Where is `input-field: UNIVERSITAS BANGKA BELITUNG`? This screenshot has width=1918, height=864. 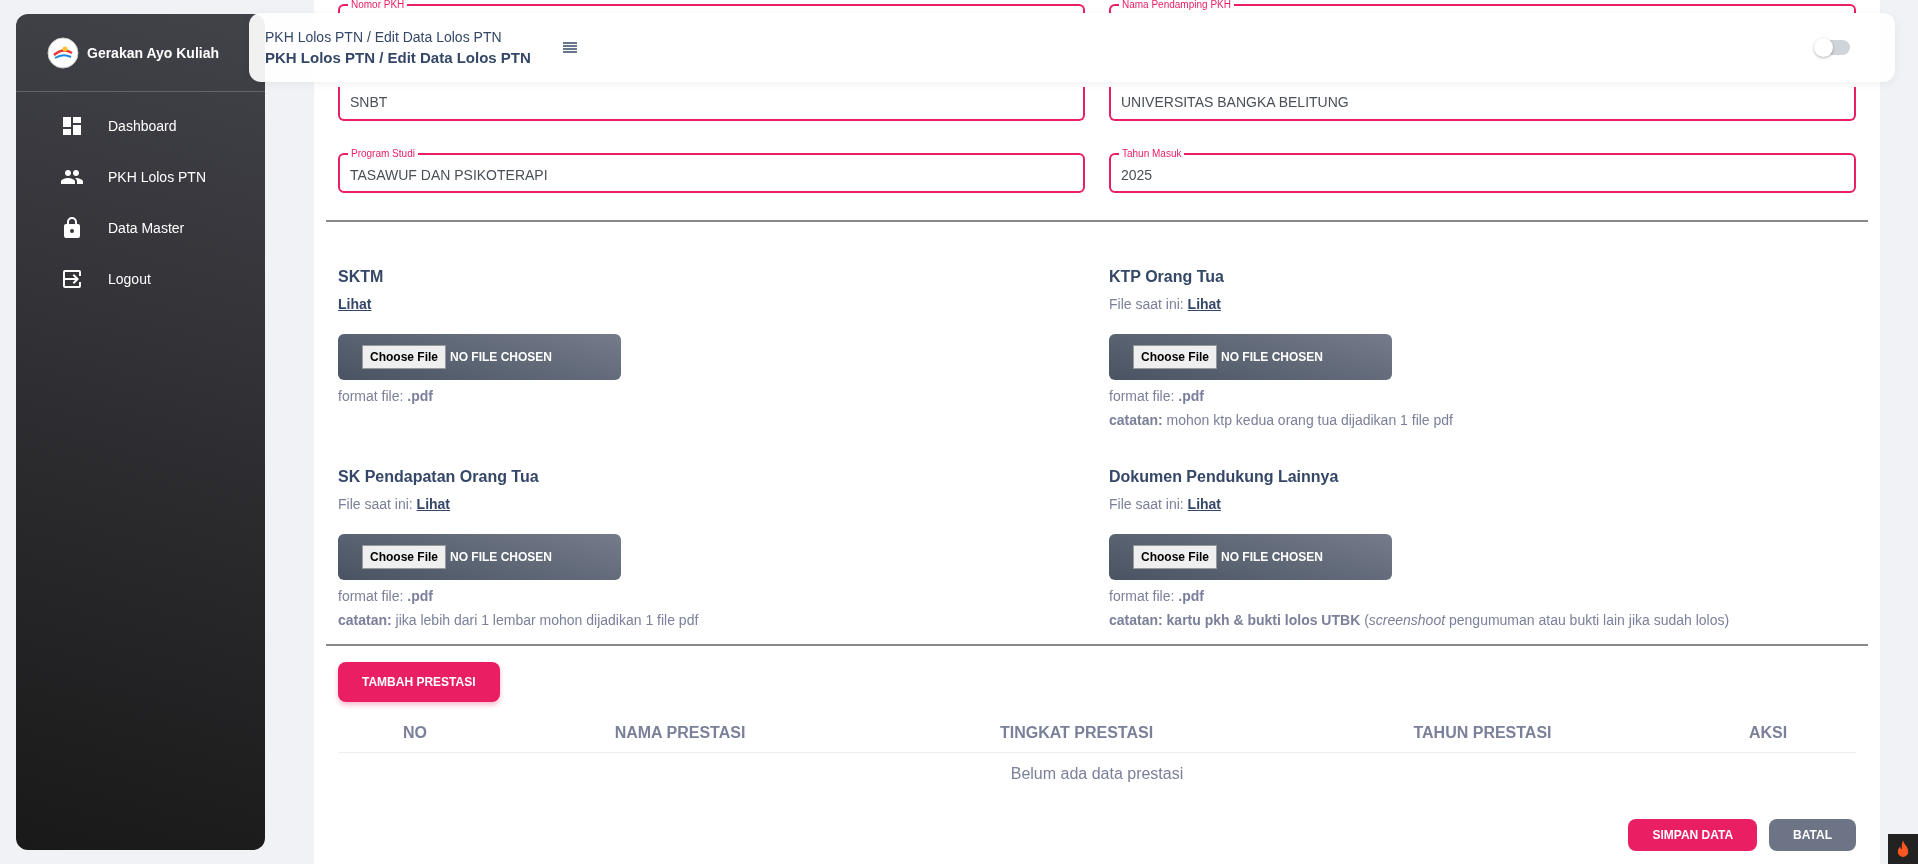 input-field: UNIVERSITAS BANGKA BELITUNG is located at coordinates (1482, 104).